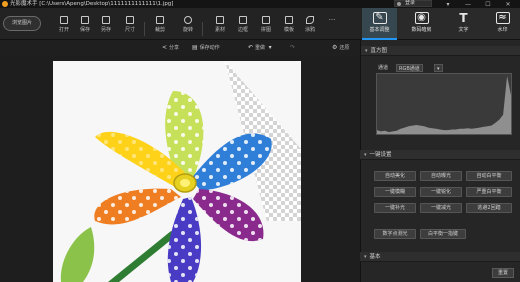  What do you see at coordinates (344, 48) in the screenshot?
I see `restore-label: 还原` at bounding box center [344, 48].